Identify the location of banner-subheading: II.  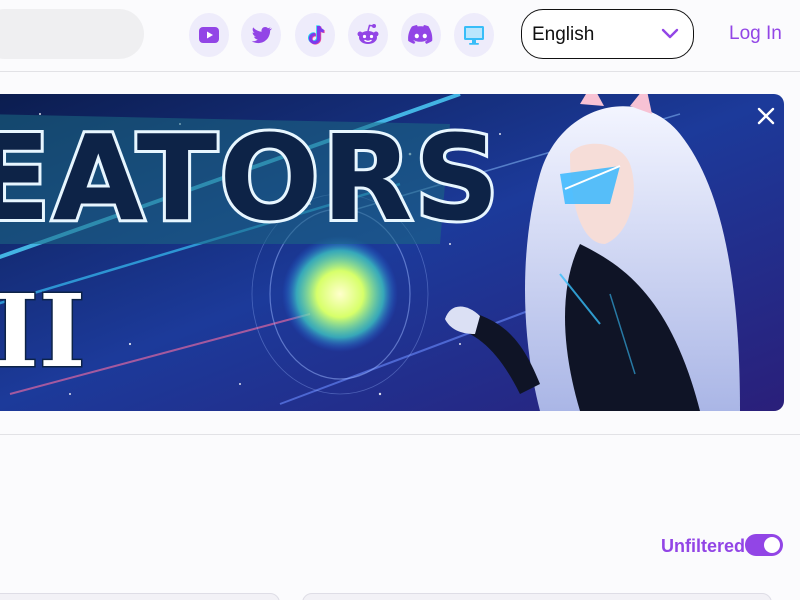
(43, 331).